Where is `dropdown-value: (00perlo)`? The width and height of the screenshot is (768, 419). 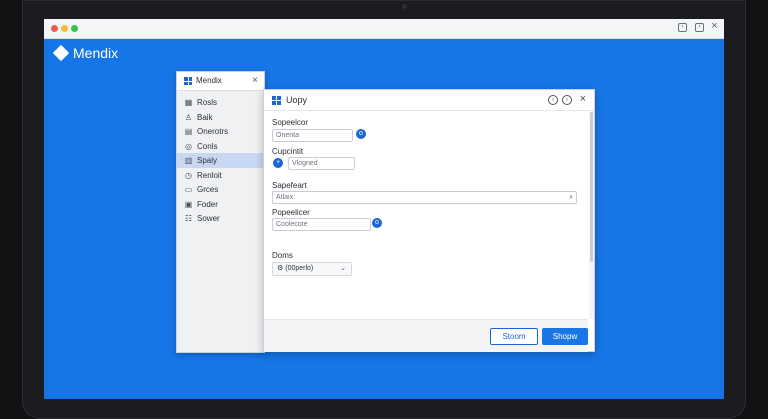 dropdown-value: (00perlo) is located at coordinates (299, 268).